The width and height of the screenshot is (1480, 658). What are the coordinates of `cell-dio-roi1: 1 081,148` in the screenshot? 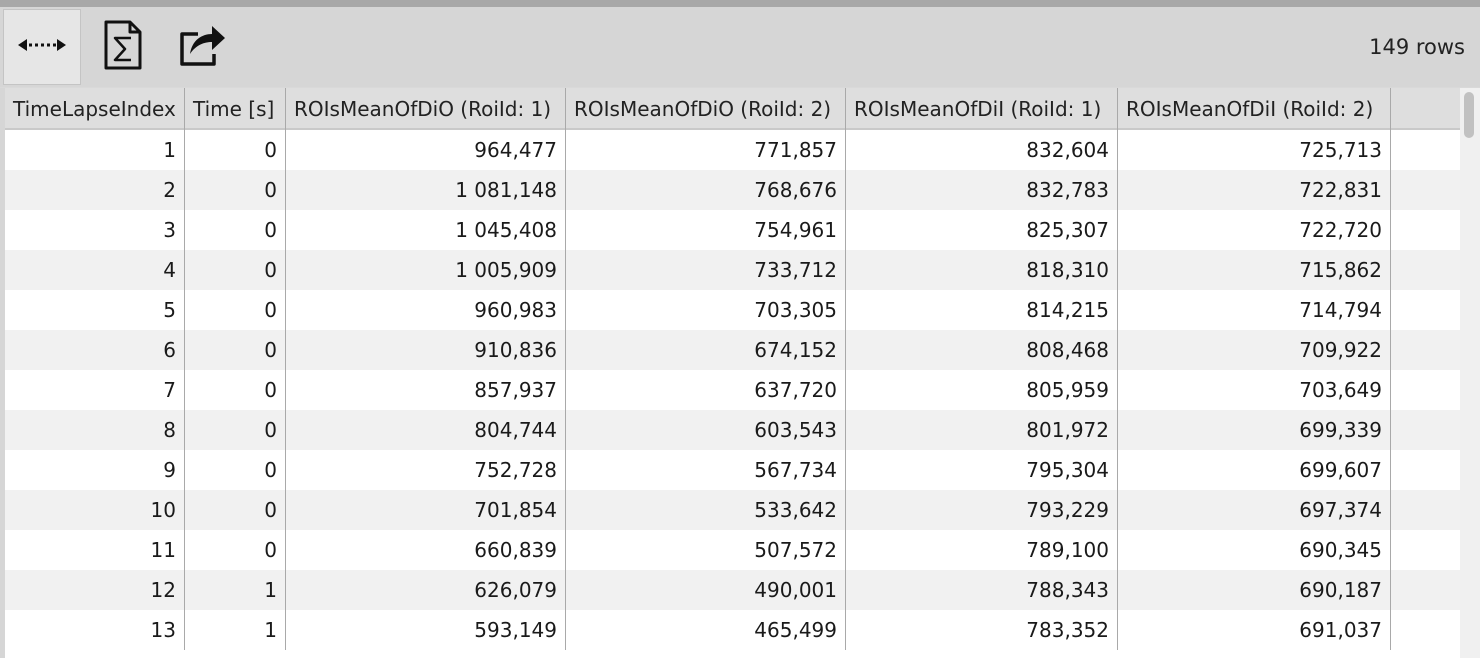 It's located at (426, 190).